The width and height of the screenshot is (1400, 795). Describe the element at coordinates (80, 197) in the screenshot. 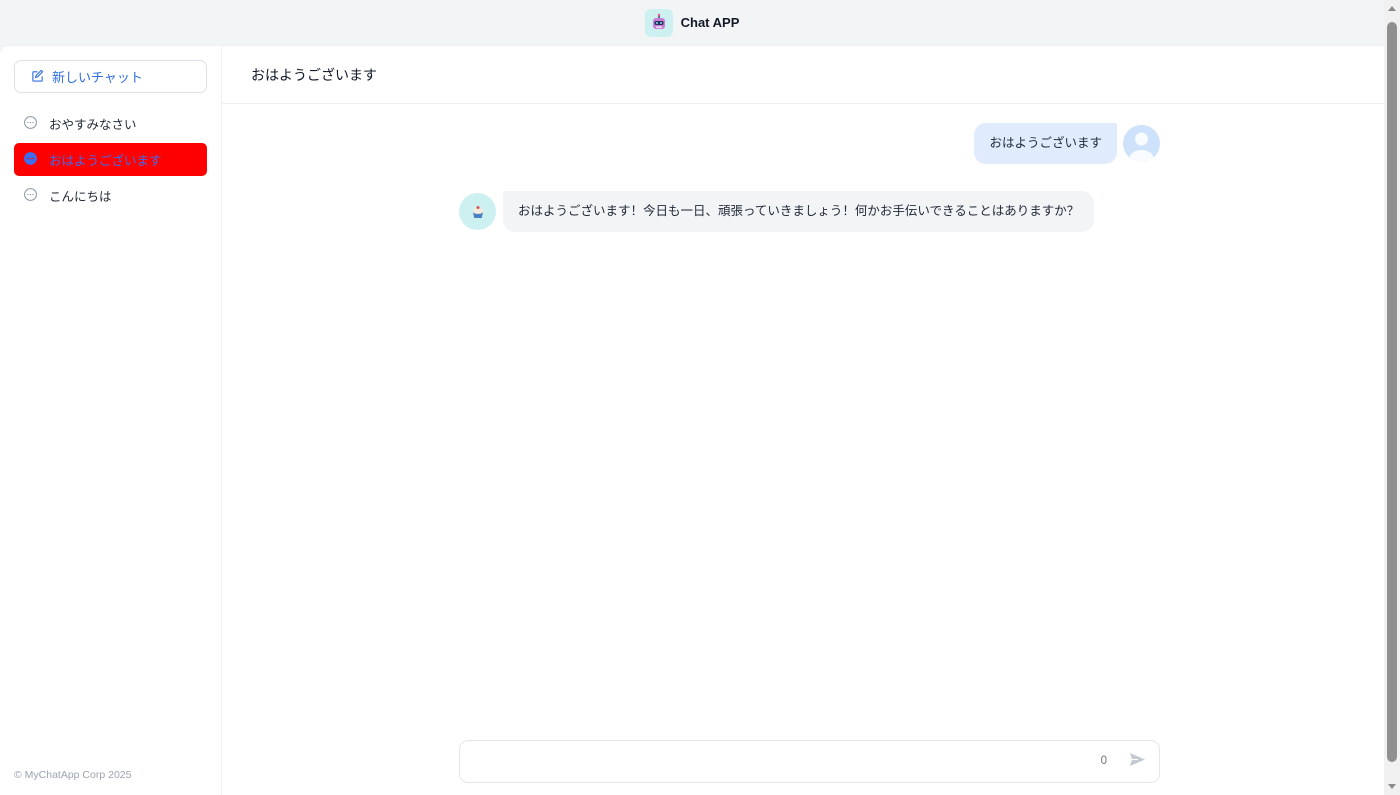

I see `conversation-label: こんにちは` at that location.